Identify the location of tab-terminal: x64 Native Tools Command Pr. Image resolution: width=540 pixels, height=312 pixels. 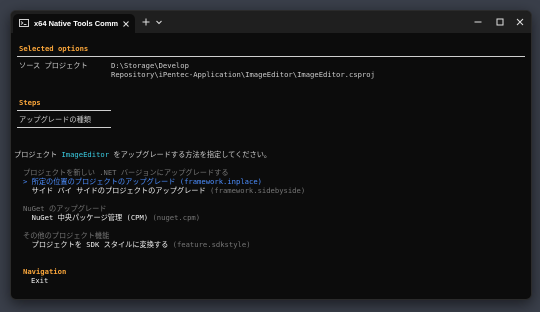
(74, 23).